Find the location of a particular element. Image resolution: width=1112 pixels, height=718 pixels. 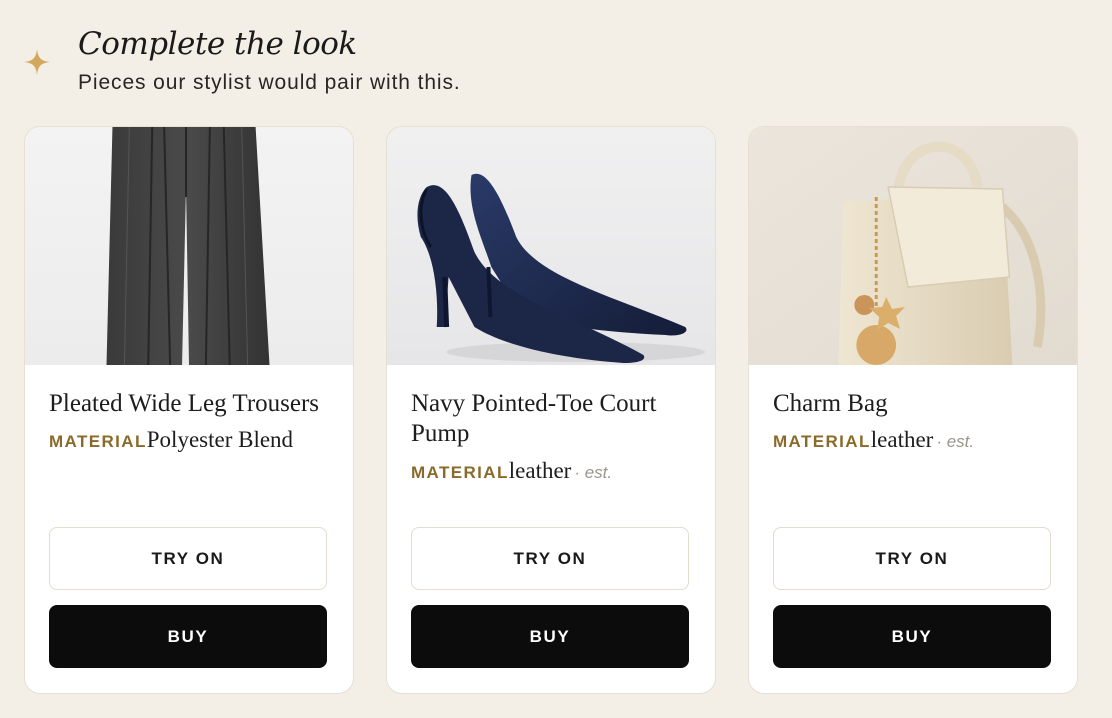

pumps-image is located at coordinates (551, 246).